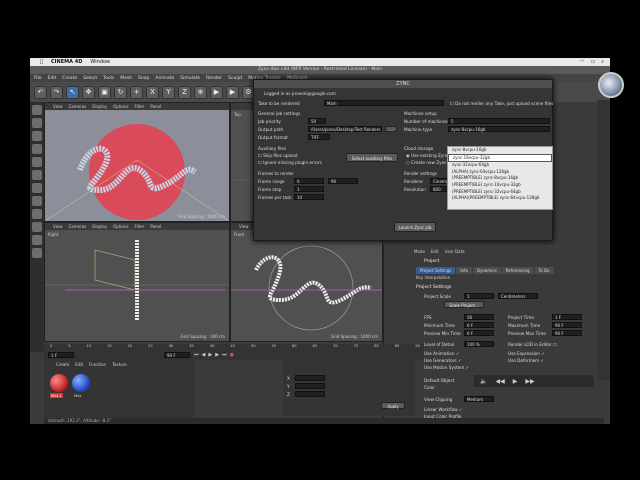 The height and width of the screenshot is (480, 640). What do you see at coordinates (77, 395) in the screenshot?
I see `material-name: Mat` at bounding box center [77, 395].